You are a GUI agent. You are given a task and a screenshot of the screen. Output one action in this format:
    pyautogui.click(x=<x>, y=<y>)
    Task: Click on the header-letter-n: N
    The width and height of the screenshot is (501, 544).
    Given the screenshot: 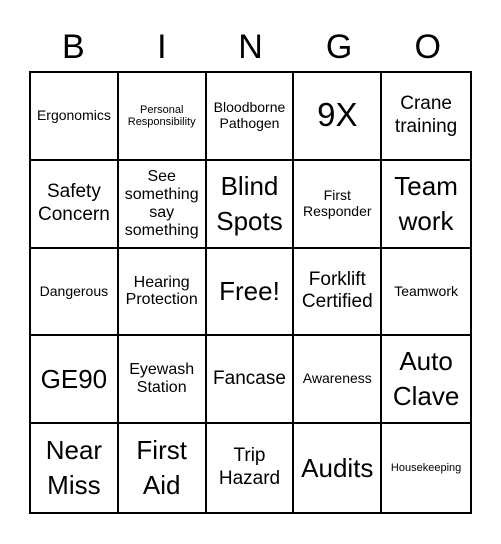 What is the action you would take?
    pyautogui.click(x=250, y=47)
    